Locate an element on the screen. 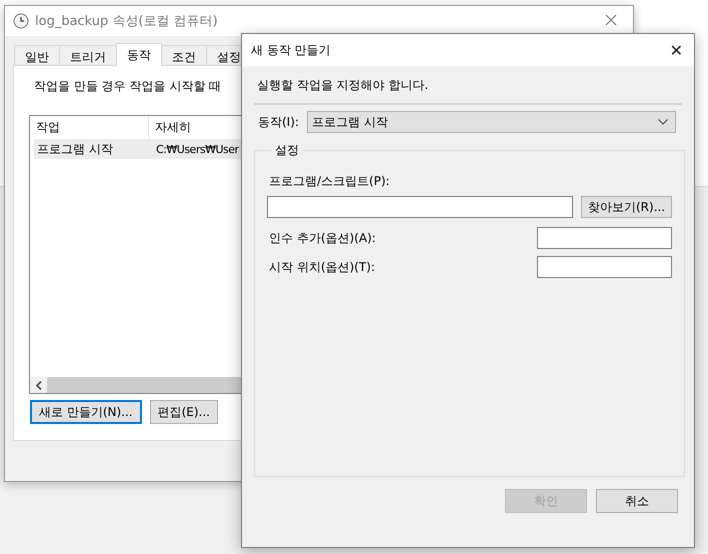 The width and height of the screenshot is (708, 554). arguments-label: 인수 추가(옵션)(A): is located at coordinates (322, 238).